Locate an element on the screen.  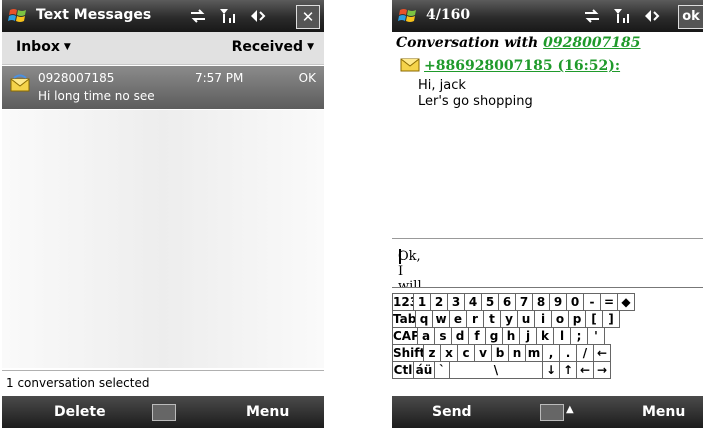
key: Ctl is located at coordinates (403, 370).